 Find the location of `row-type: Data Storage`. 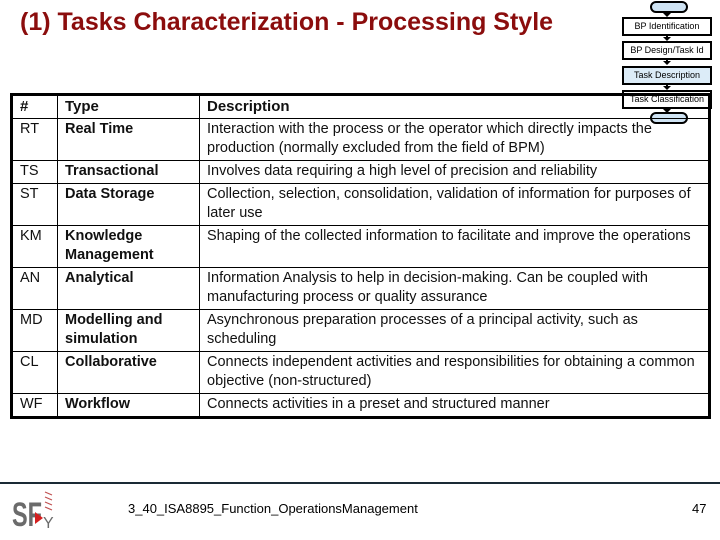

row-type: Data Storage is located at coordinates (128, 204).